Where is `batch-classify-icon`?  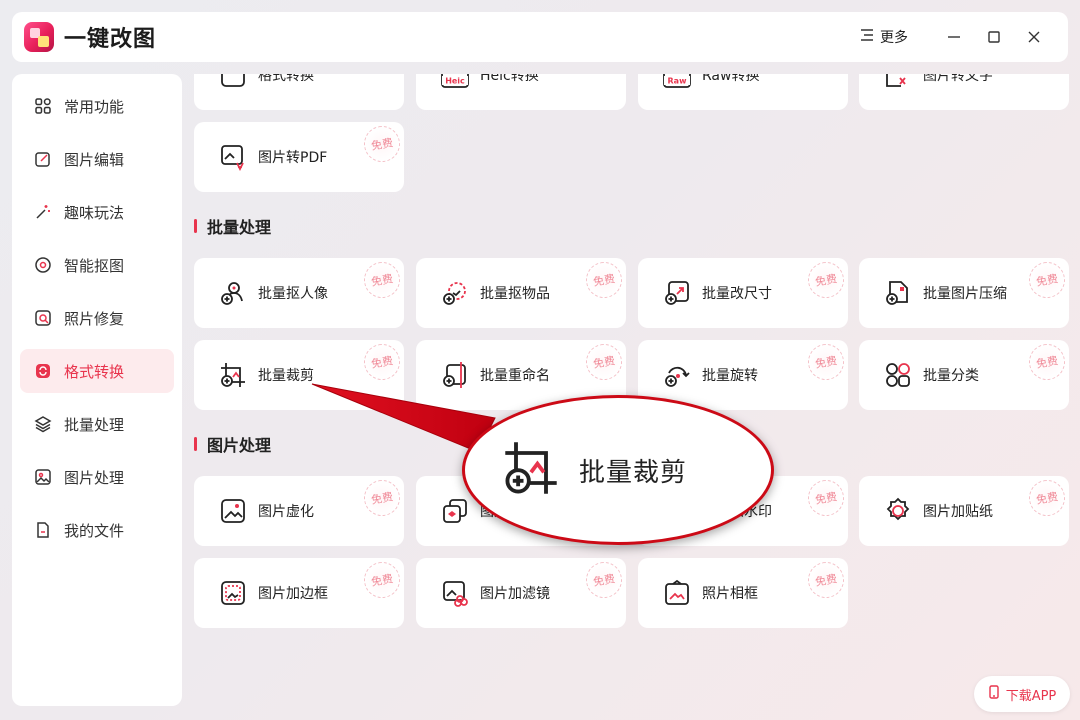
batch-classify-icon is located at coordinates (898, 375).